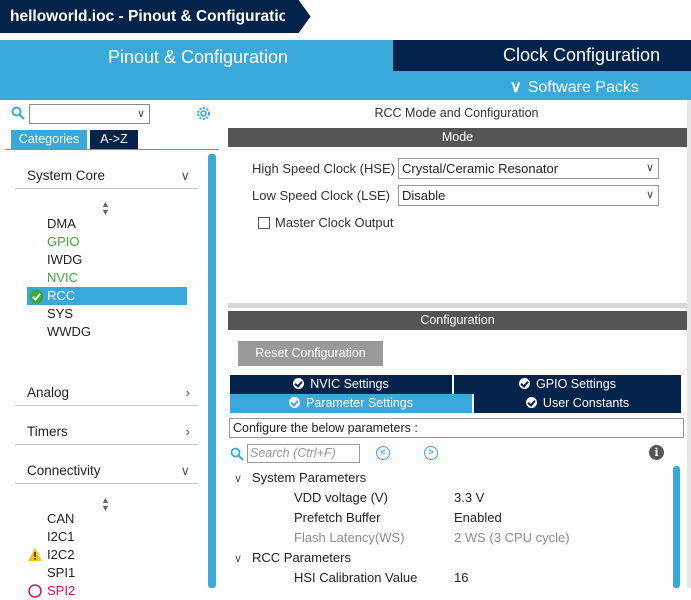 The width and height of the screenshot is (691, 600). Describe the element at coordinates (303, 453) in the screenshot. I see `parameter-search-input: Search (Ctrl+F)` at that location.